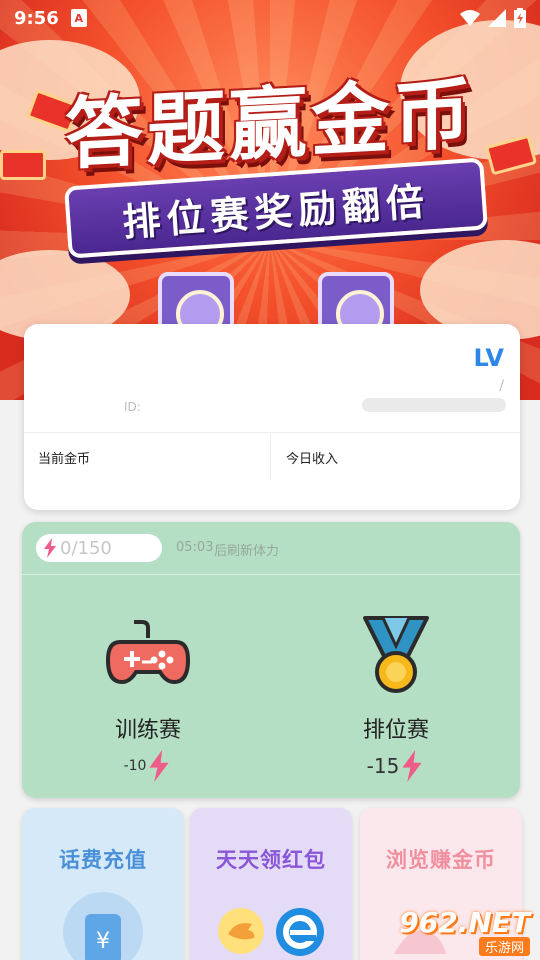 The width and height of the screenshot is (540, 960). Describe the element at coordinates (497, 18) in the screenshot. I see `signal-icon` at that location.